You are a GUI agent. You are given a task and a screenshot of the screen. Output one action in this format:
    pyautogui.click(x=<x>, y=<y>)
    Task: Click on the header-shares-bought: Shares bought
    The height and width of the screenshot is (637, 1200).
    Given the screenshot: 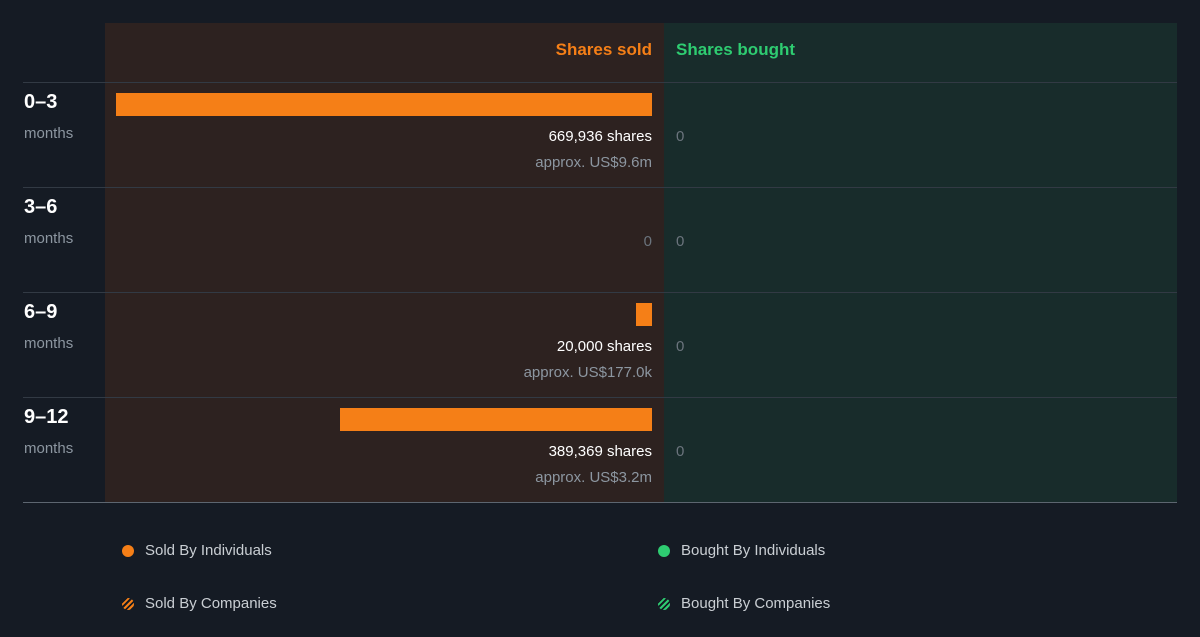 What is the action you would take?
    pyautogui.click(x=736, y=49)
    